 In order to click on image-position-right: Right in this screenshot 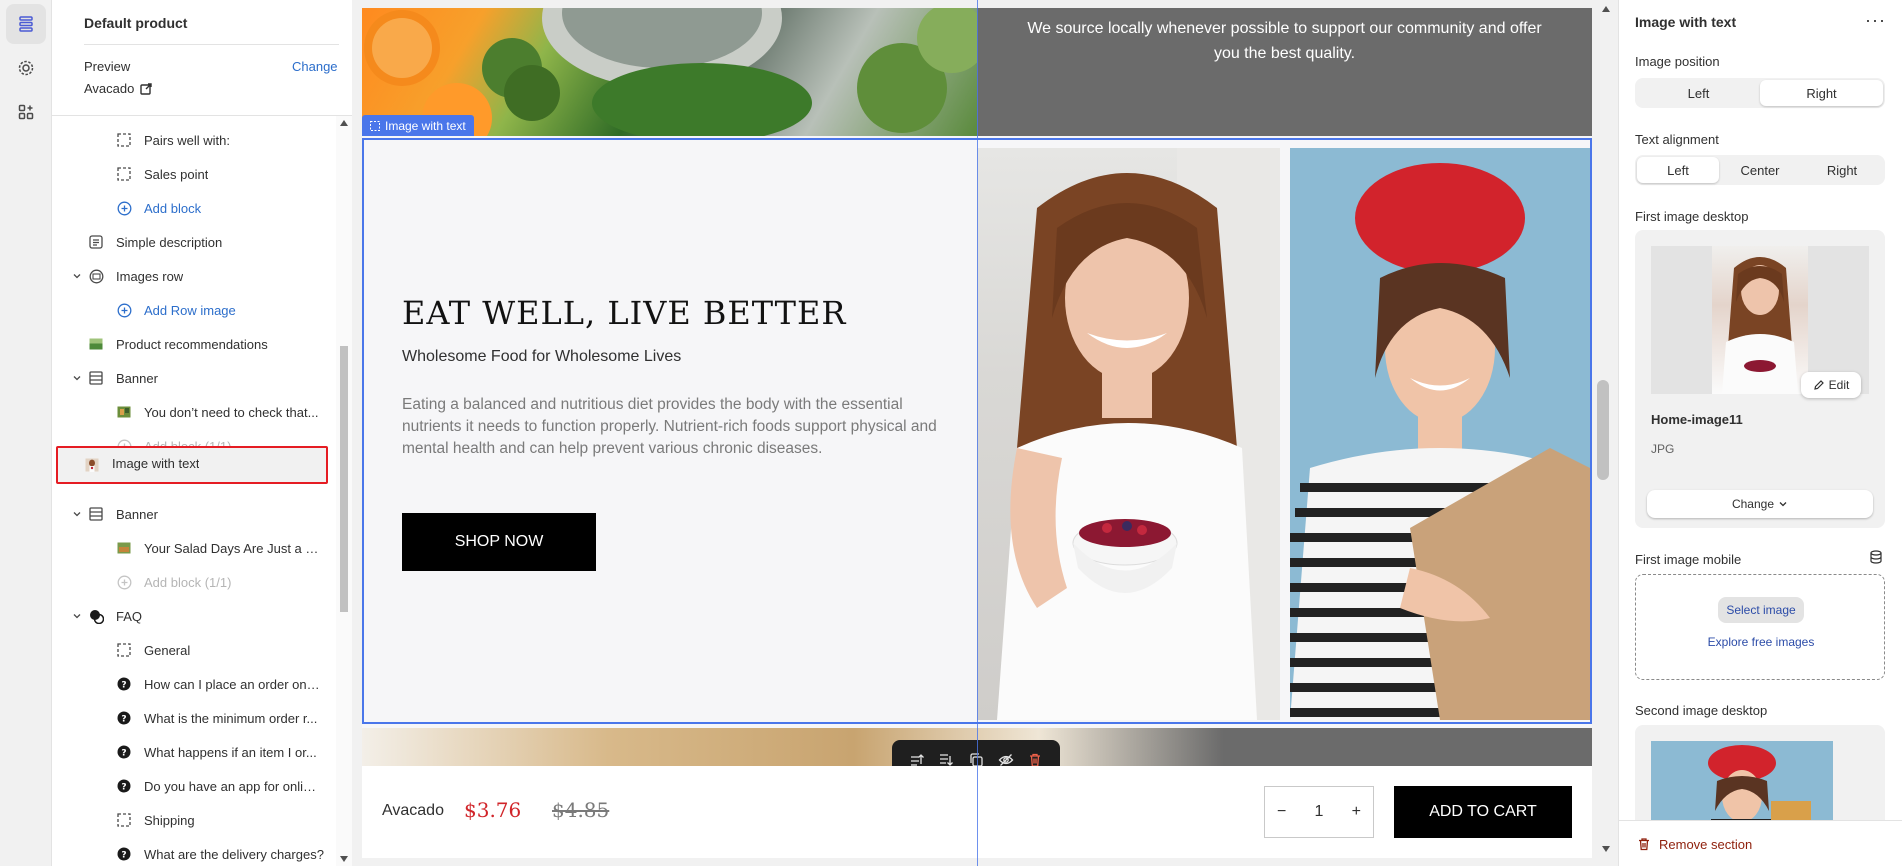, I will do `click(1821, 93)`.